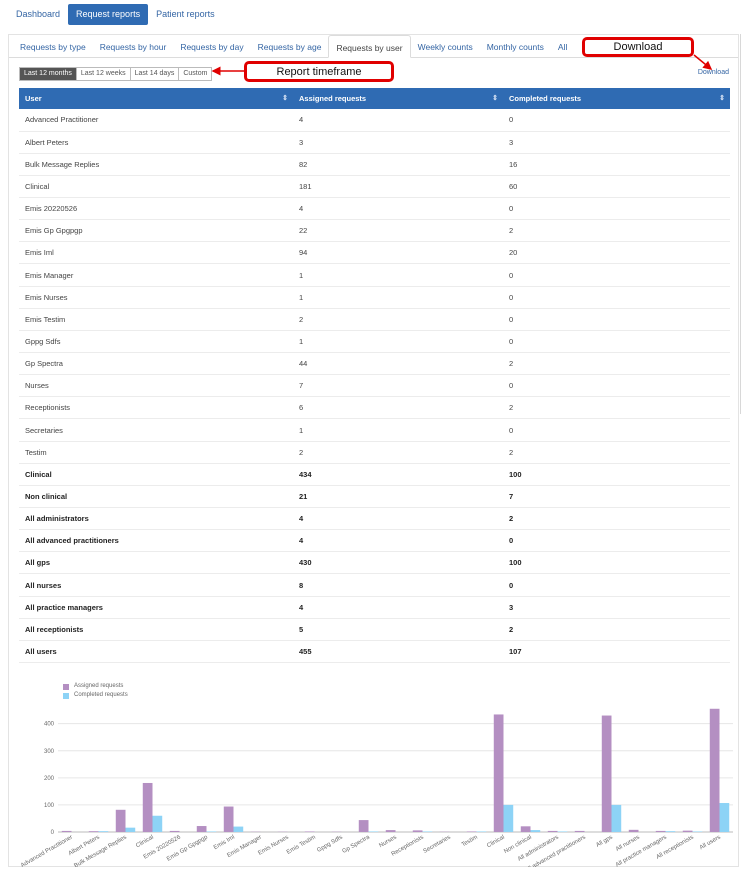 This screenshot has width=752, height=871. I want to click on tab-all: All, so click(562, 46).